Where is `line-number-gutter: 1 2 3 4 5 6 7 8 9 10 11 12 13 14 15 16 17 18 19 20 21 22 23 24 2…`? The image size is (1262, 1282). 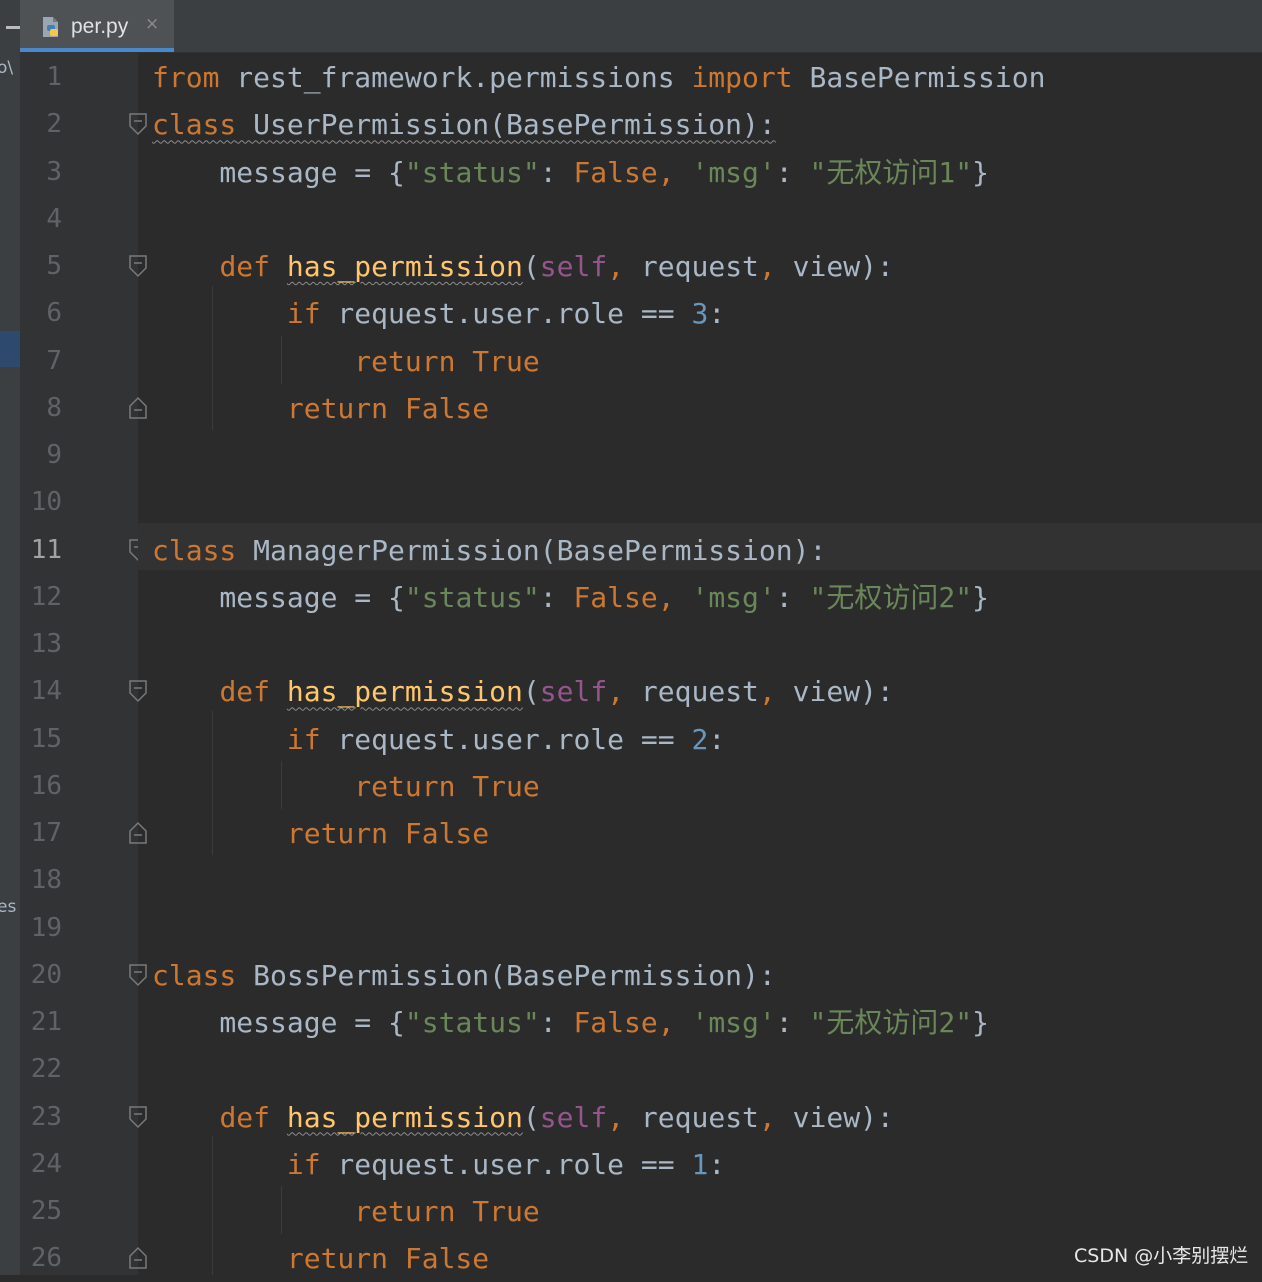
line-number-gutter: 1 2 3 4 5 6 7 8 9 10 11 12 13 14 15 16 17 18 19 20 21 22 23 24 2… is located at coordinates (83, 663).